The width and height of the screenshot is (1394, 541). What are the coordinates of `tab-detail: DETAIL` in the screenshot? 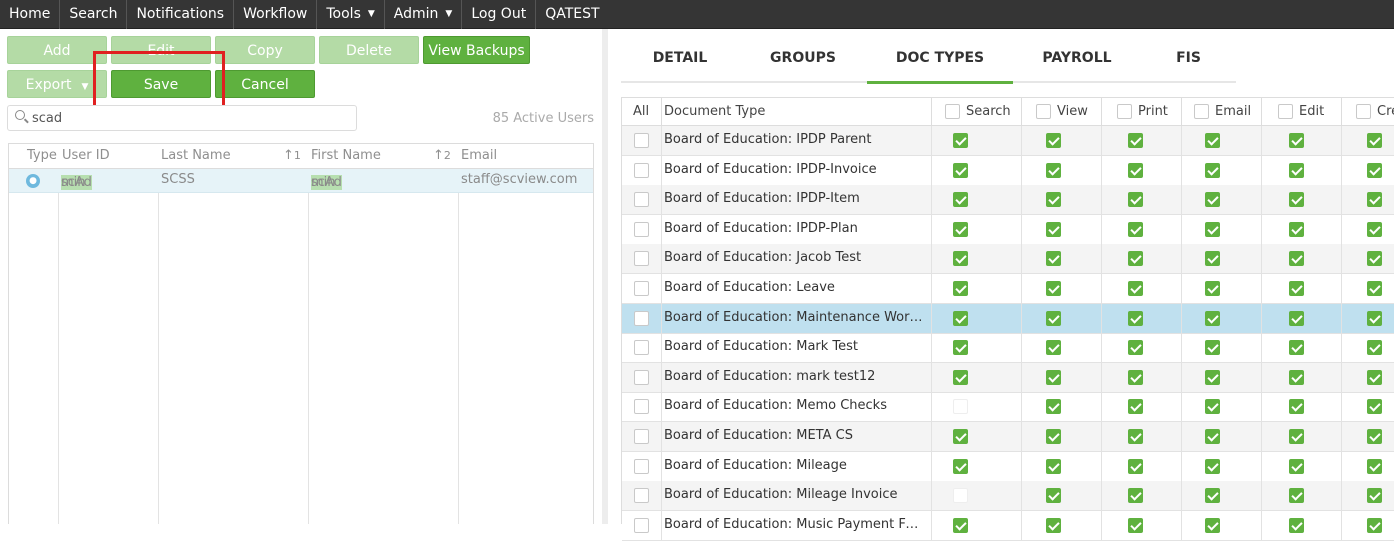 It's located at (680, 62).